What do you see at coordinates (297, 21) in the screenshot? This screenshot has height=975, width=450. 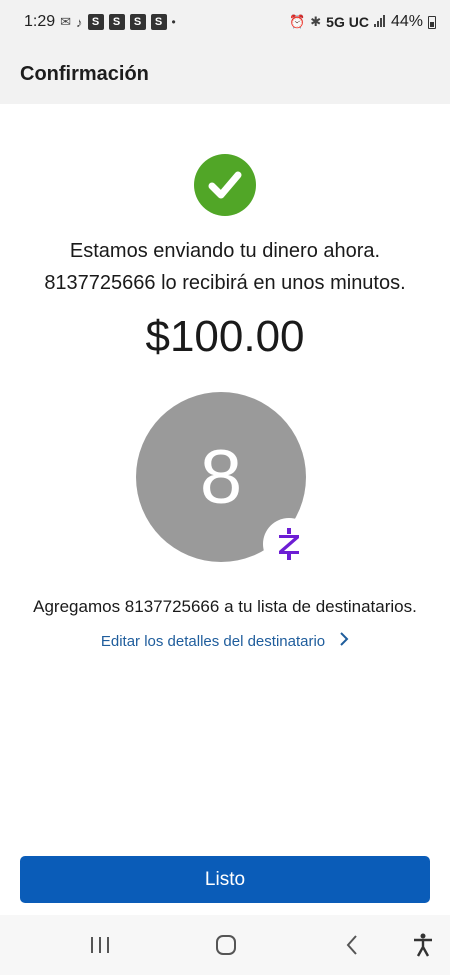 I see `alarm-icon: ⏰` at bounding box center [297, 21].